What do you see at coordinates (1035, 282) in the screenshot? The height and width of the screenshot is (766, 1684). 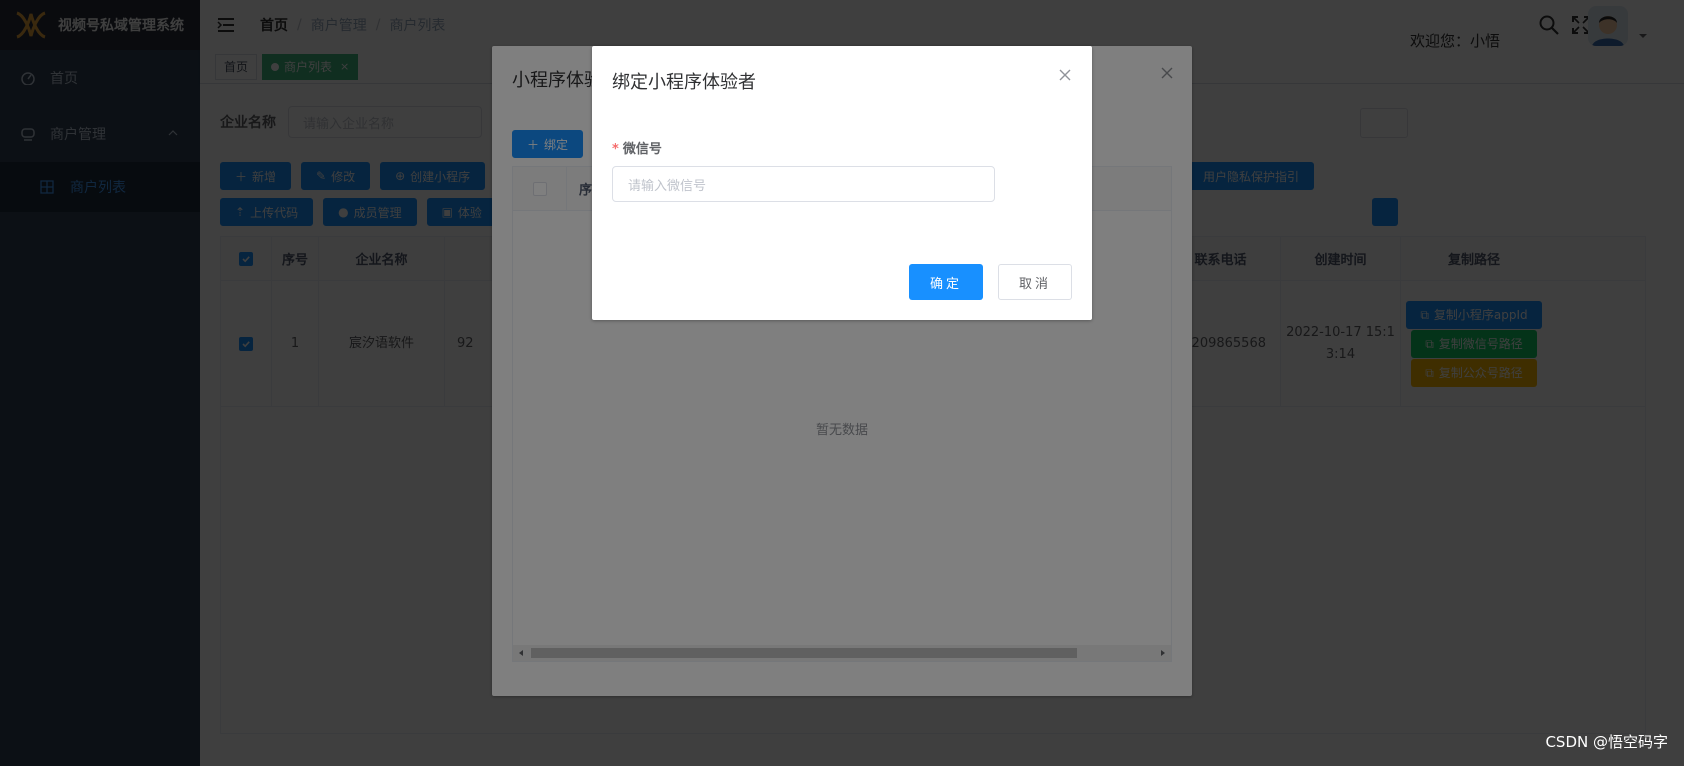 I see `cancel-button: 取消` at bounding box center [1035, 282].